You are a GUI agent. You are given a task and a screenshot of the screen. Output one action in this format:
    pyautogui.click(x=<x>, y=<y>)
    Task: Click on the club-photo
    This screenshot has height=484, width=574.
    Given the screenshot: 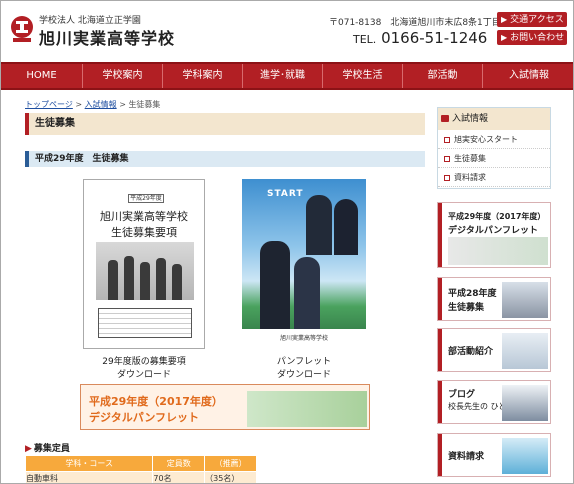 What is the action you would take?
    pyautogui.click(x=525, y=351)
    